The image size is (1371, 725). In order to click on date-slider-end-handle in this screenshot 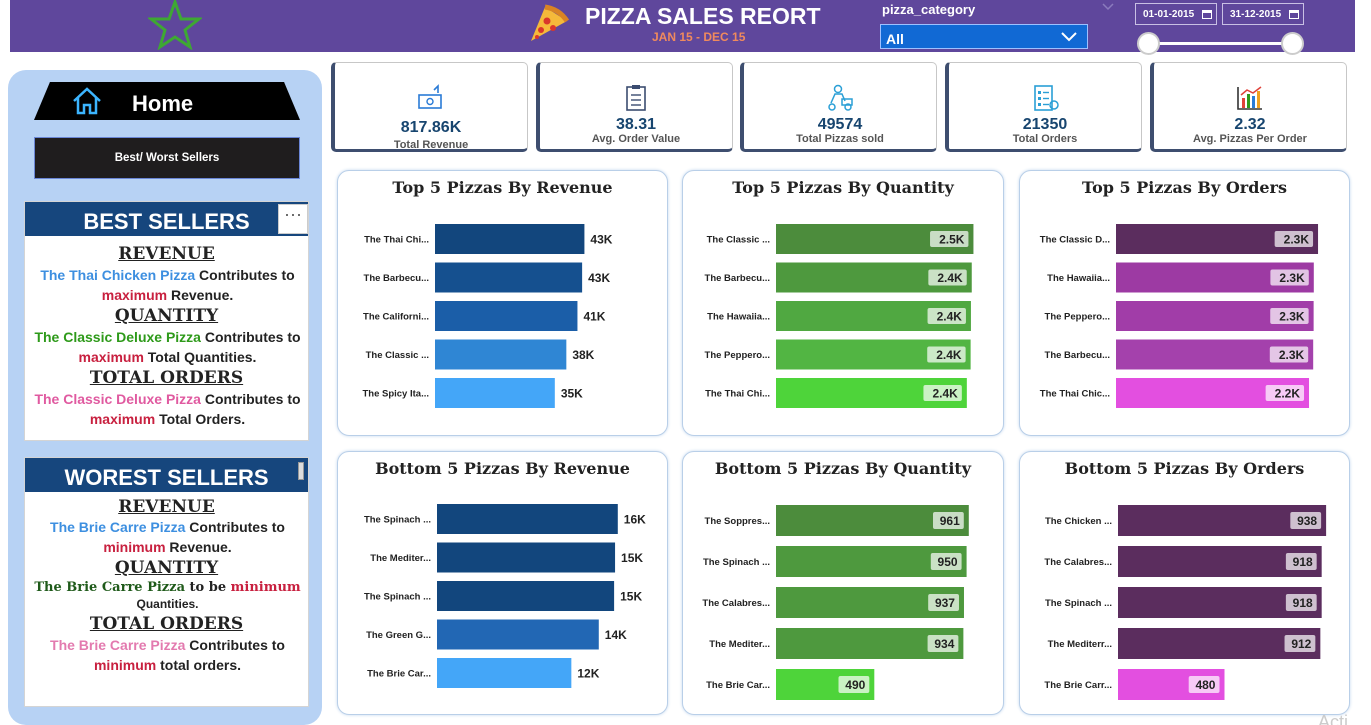, I will do `click(1292, 43)`.